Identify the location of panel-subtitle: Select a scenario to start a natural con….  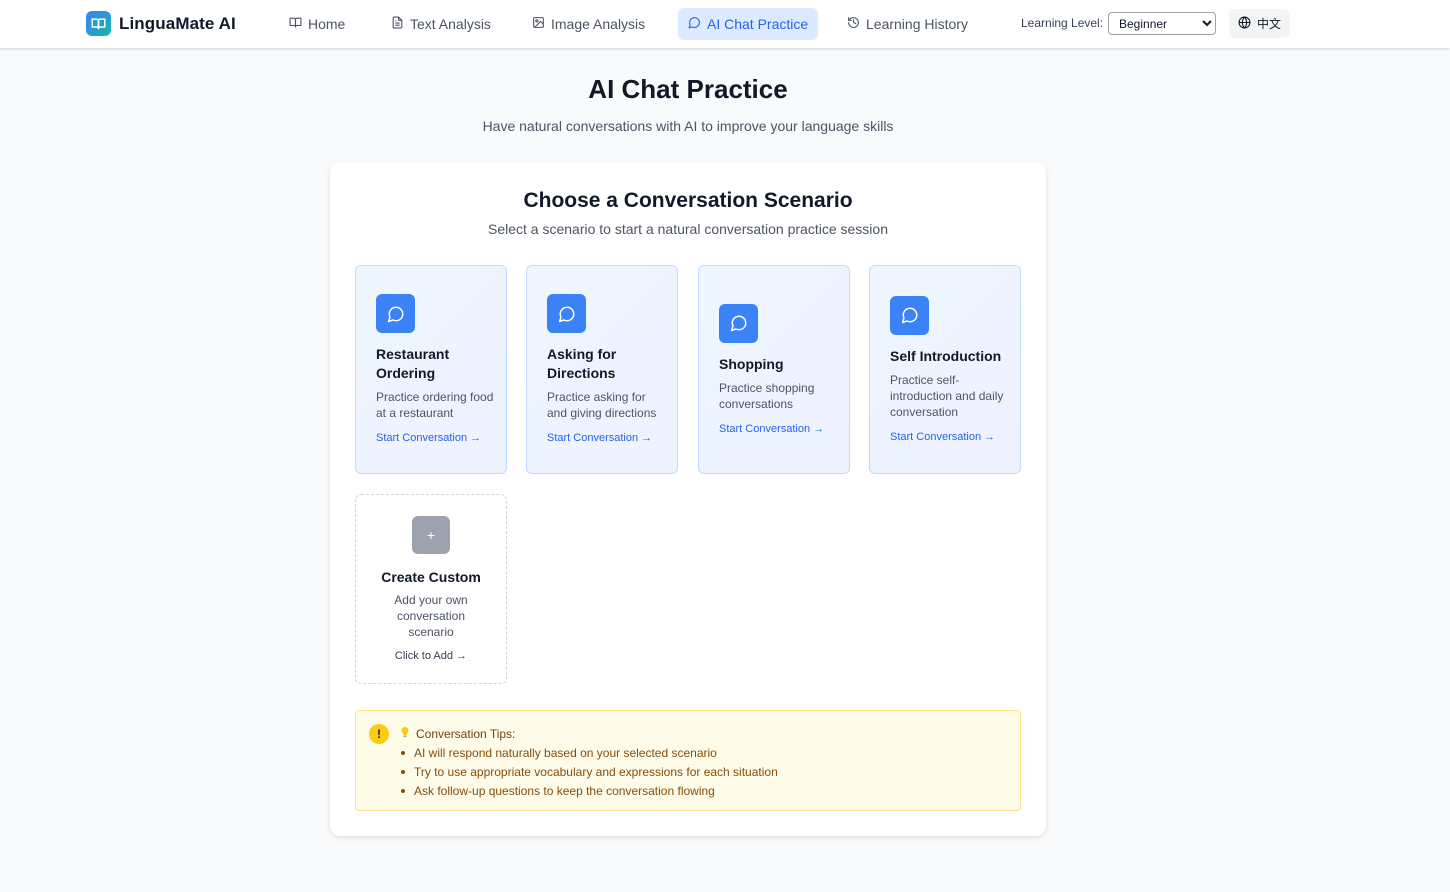
(688, 229).